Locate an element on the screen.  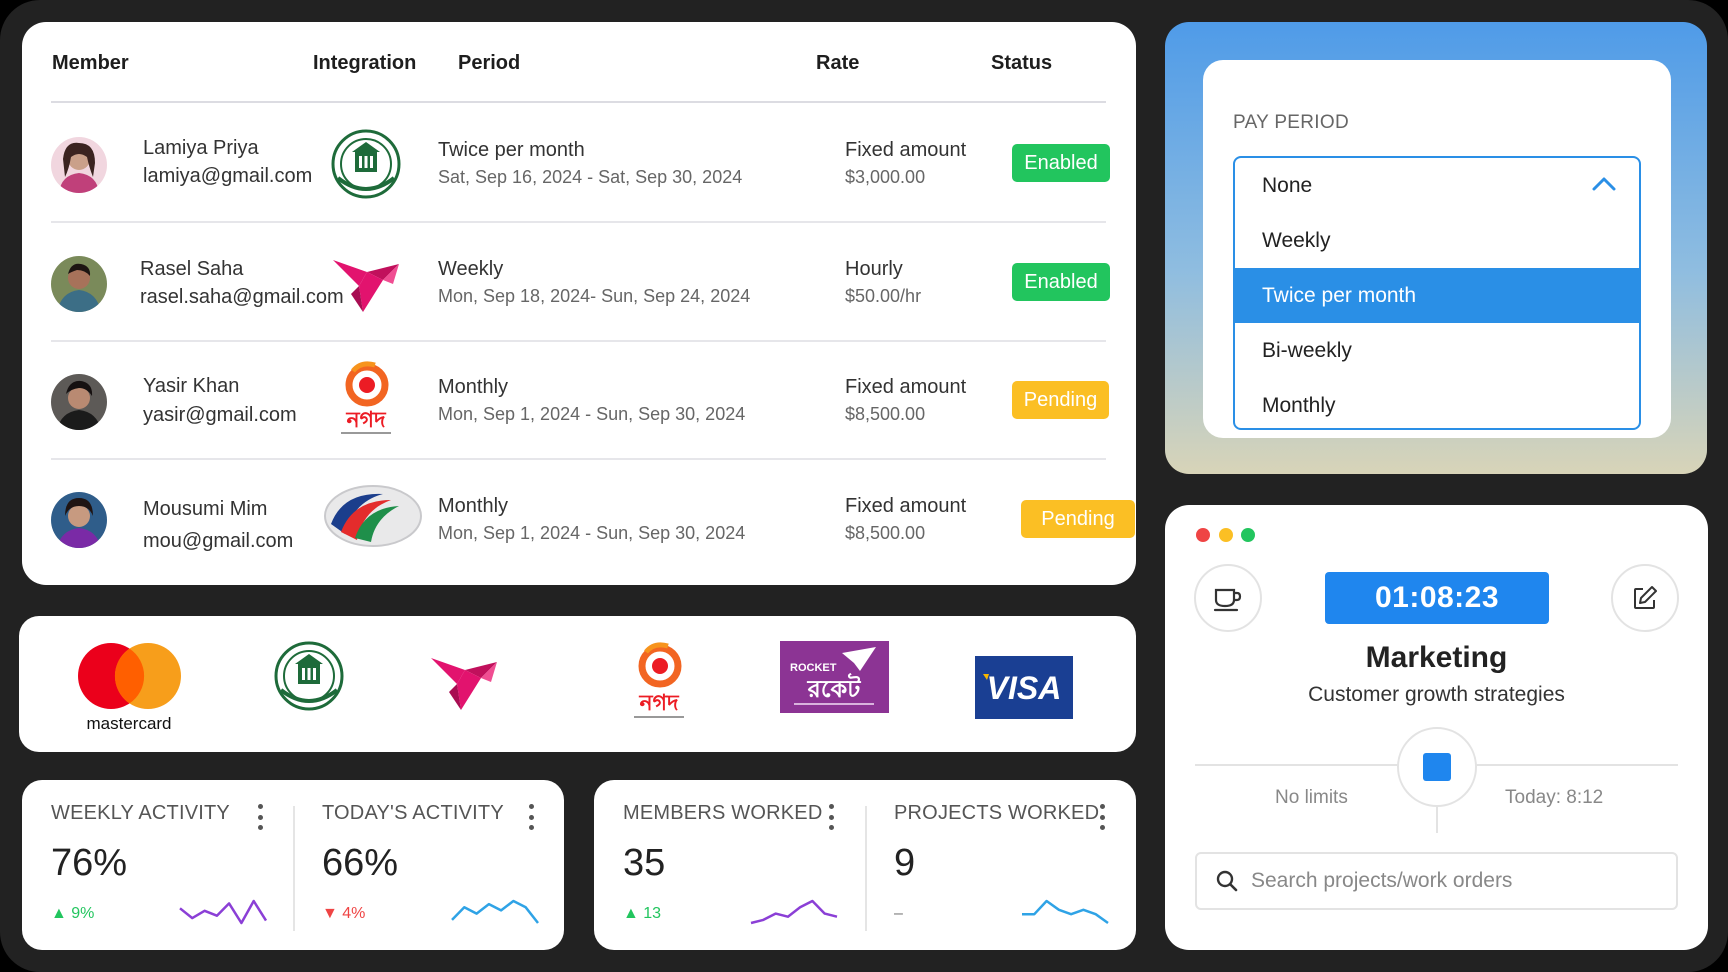
period-dates: Mon, Sep 1, 2024 - Sun, Sep 30, 2024 is located at coordinates (592, 414).